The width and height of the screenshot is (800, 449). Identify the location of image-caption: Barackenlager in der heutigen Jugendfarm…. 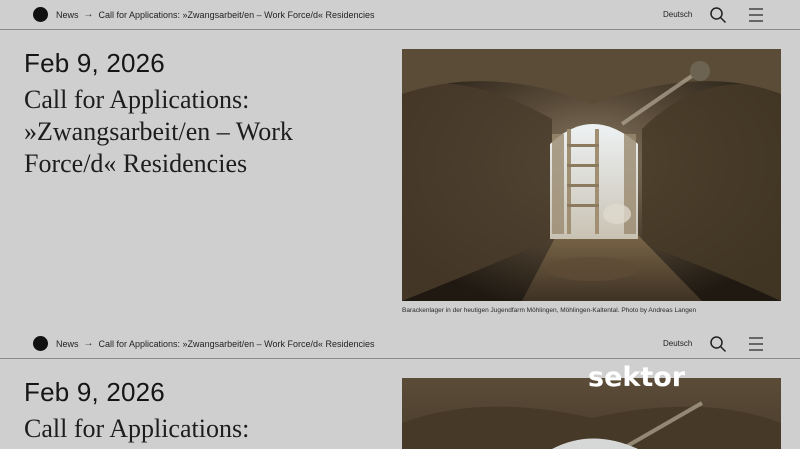
(549, 310).